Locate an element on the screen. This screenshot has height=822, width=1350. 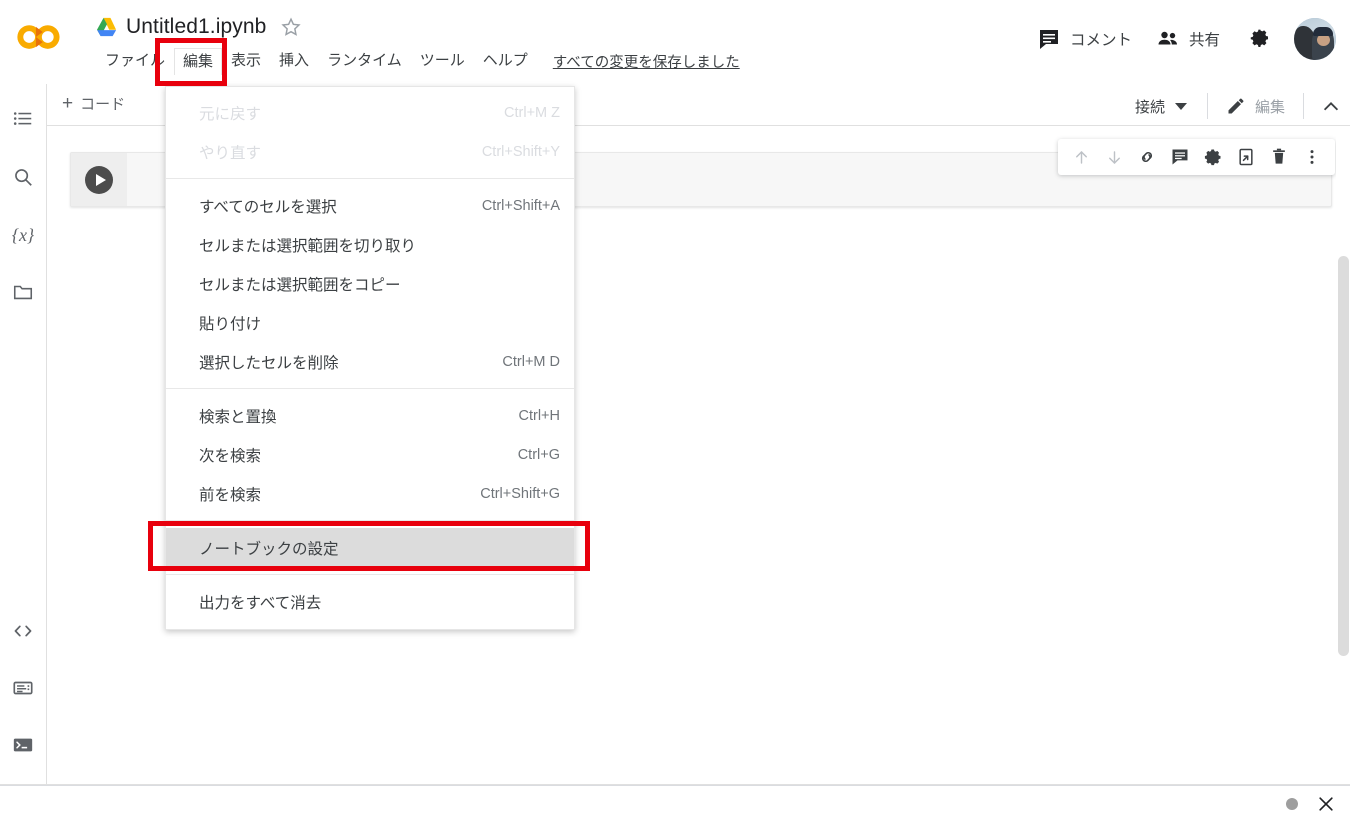
comment-button: コメント is located at coordinates (1084, 39).